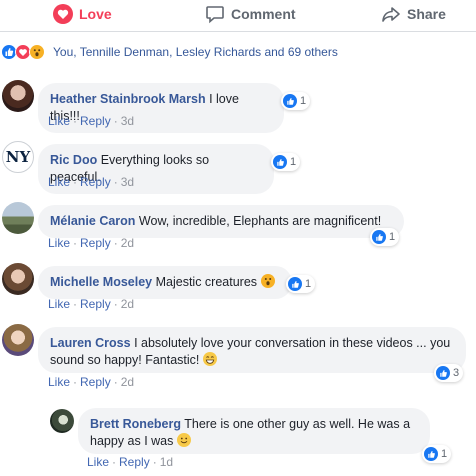  I want to click on share-button: Share, so click(413, 14).